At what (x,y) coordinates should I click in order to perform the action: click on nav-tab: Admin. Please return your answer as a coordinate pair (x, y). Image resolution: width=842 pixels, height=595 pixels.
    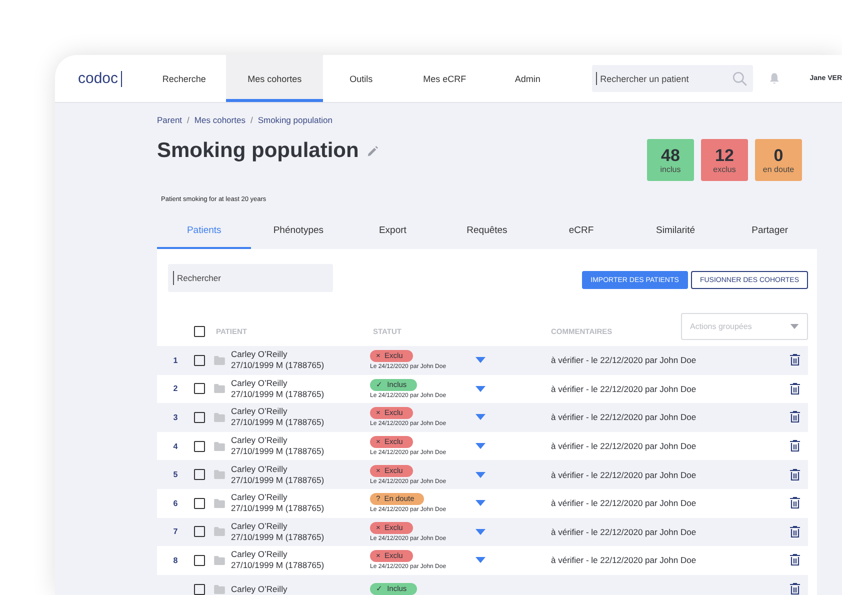
    Looking at the image, I should click on (528, 78).